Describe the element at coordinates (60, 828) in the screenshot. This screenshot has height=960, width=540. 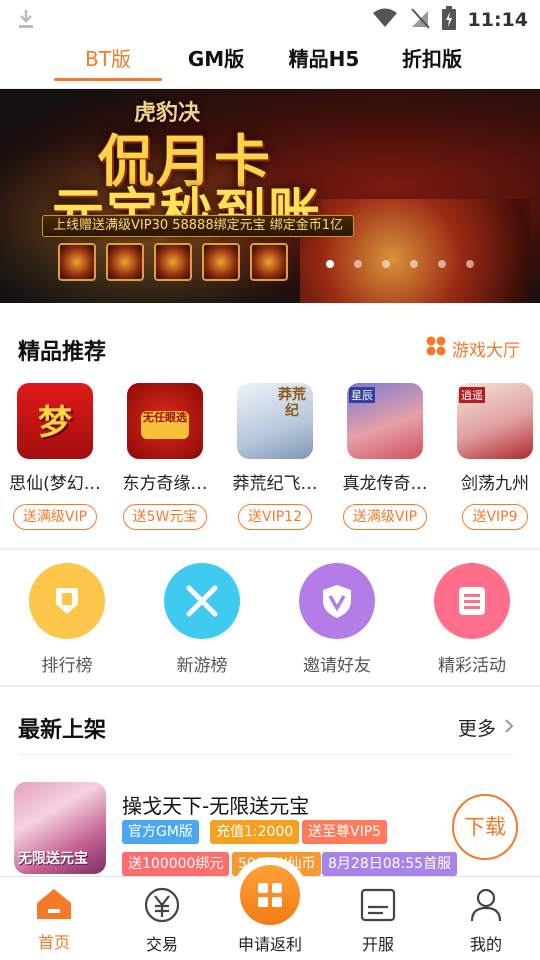
I see `game-icon: 无限送元宝` at that location.